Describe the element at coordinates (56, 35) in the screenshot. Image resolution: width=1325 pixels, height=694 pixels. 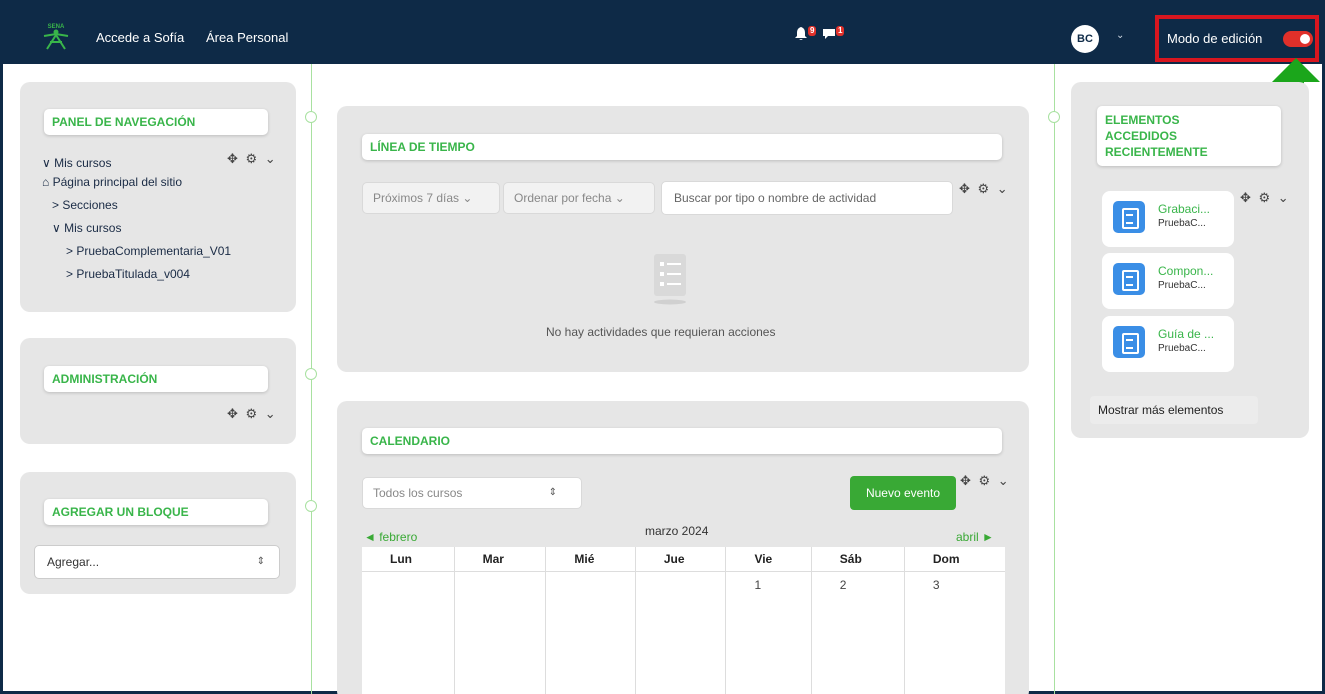
I see `sena-logo: SENA` at that location.